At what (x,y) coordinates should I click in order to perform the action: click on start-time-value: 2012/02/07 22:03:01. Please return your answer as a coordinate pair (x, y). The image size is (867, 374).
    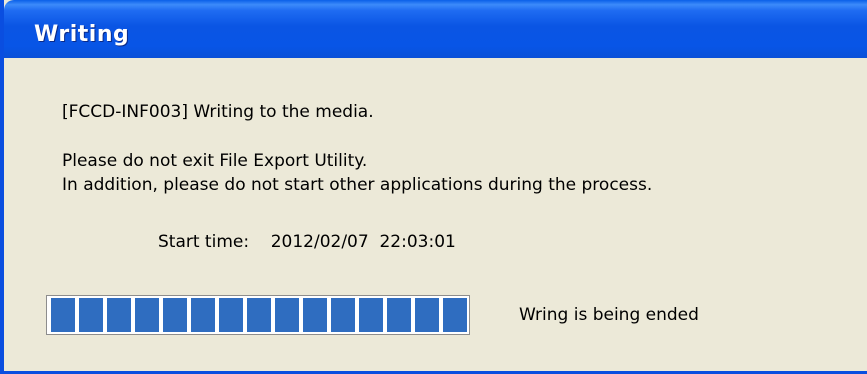
    Looking at the image, I should click on (363, 242).